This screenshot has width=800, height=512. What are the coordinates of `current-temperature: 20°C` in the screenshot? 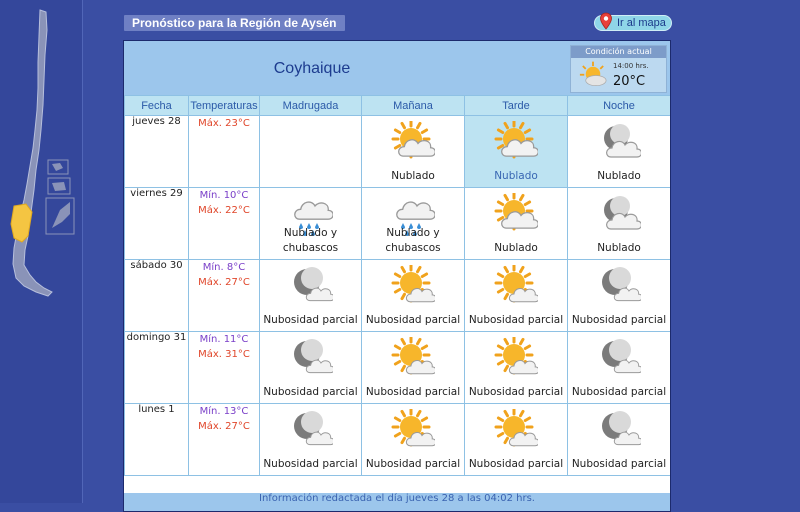 It's located at (629, 81).